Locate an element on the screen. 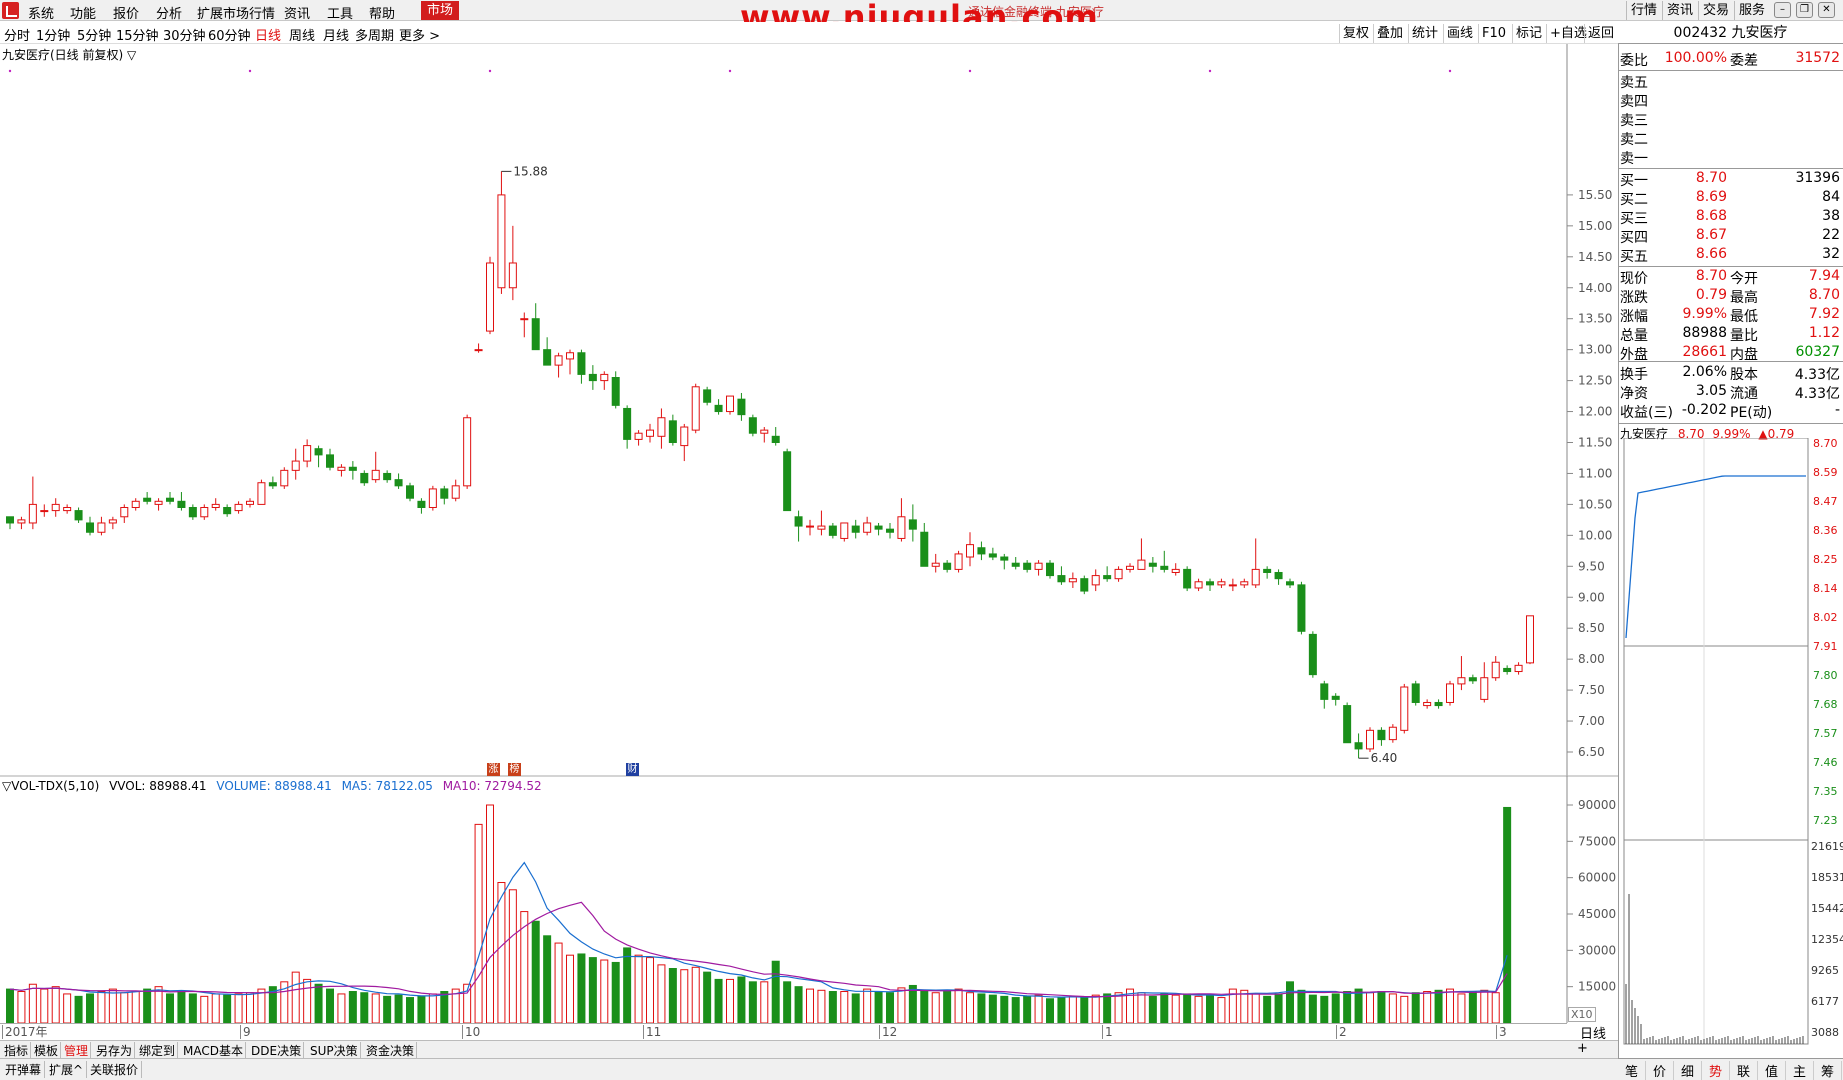 The image size is (1843, 1080). buy-price: 8.66 is located at coordinates (1711, 254).